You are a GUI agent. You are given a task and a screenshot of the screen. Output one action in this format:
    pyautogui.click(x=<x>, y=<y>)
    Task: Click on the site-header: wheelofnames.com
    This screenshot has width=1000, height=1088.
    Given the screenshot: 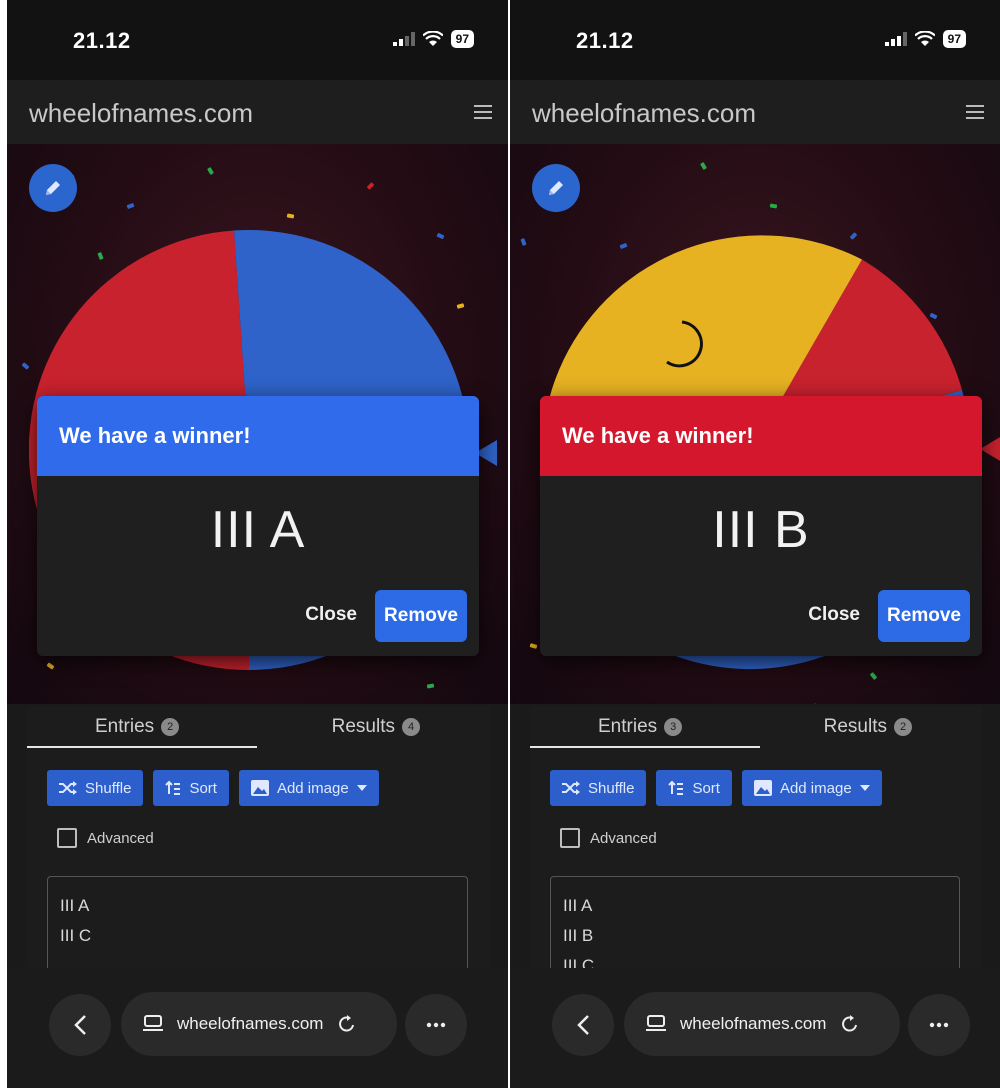 What is the action you would take?
    pyautogui.click(x=257, y=112)
    